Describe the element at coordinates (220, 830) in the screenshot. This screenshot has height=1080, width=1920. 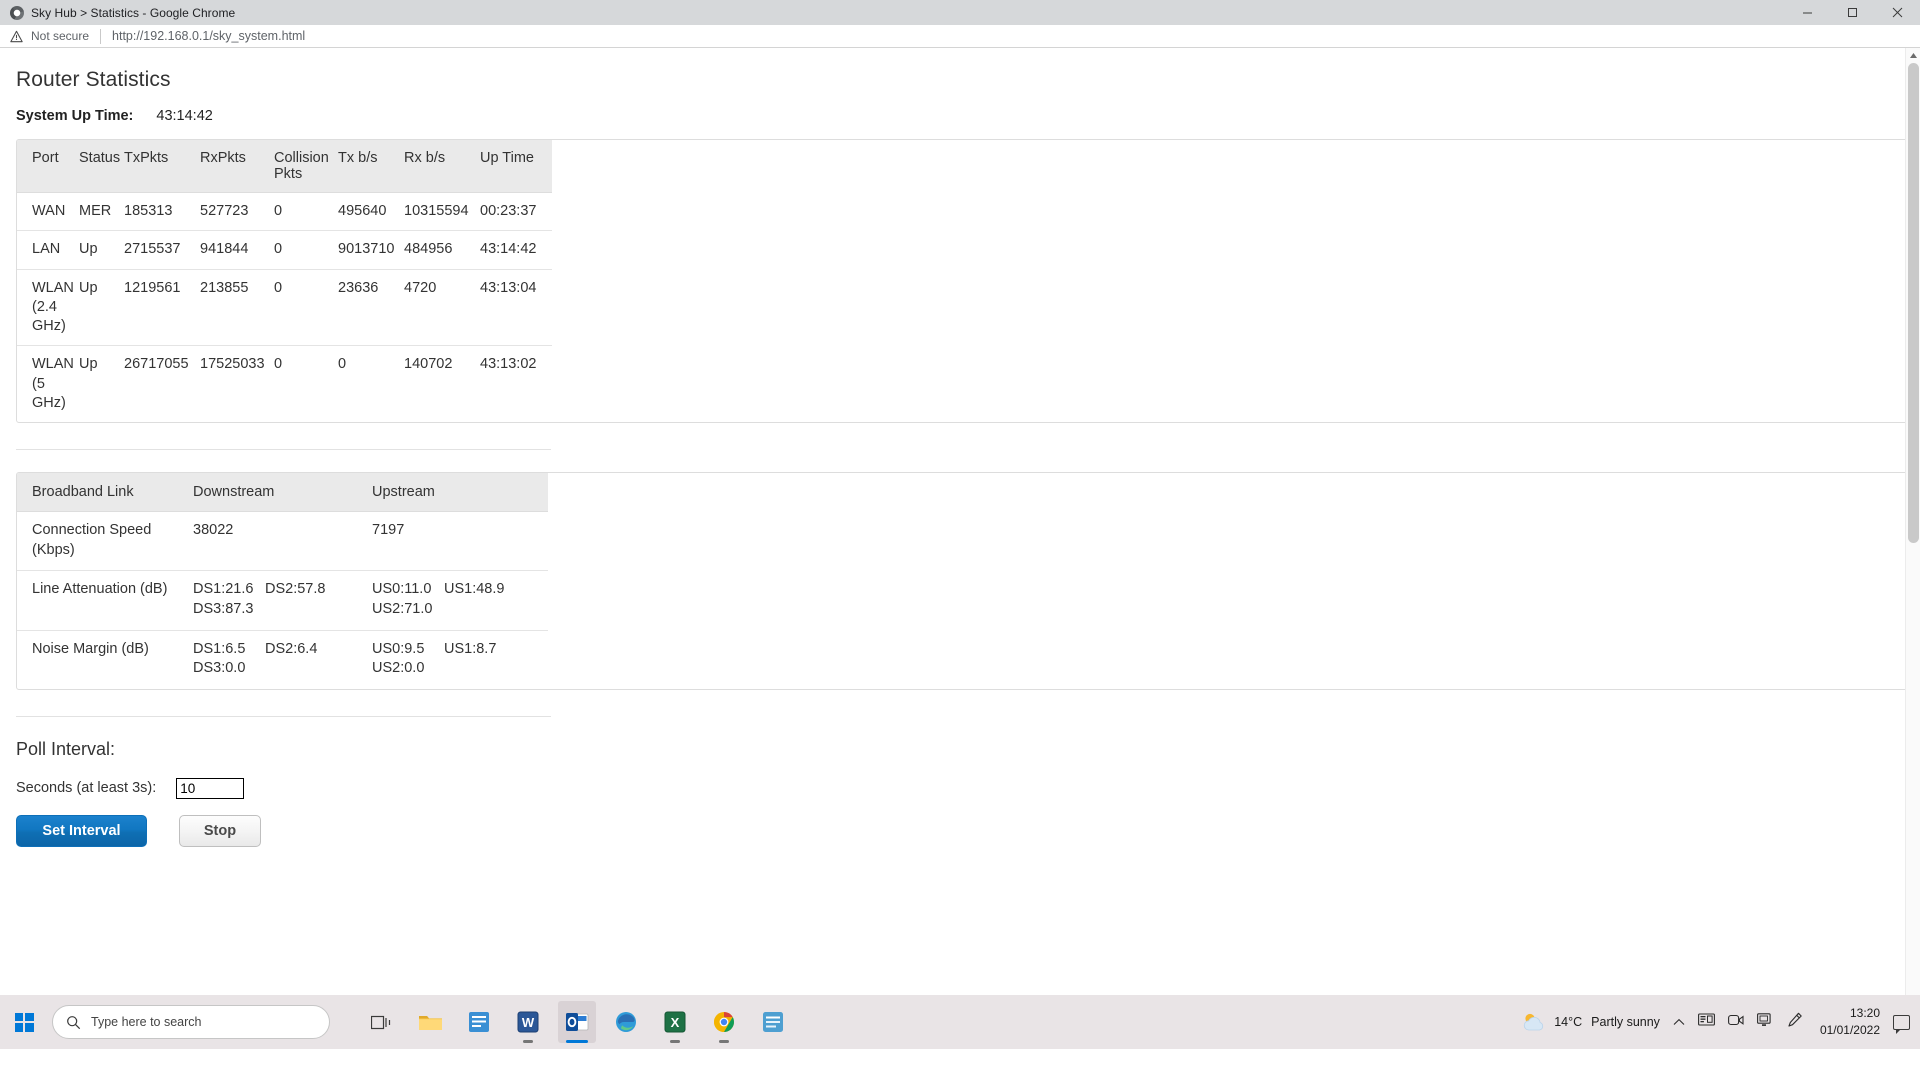
I see `stop-button: Stop` at that location.